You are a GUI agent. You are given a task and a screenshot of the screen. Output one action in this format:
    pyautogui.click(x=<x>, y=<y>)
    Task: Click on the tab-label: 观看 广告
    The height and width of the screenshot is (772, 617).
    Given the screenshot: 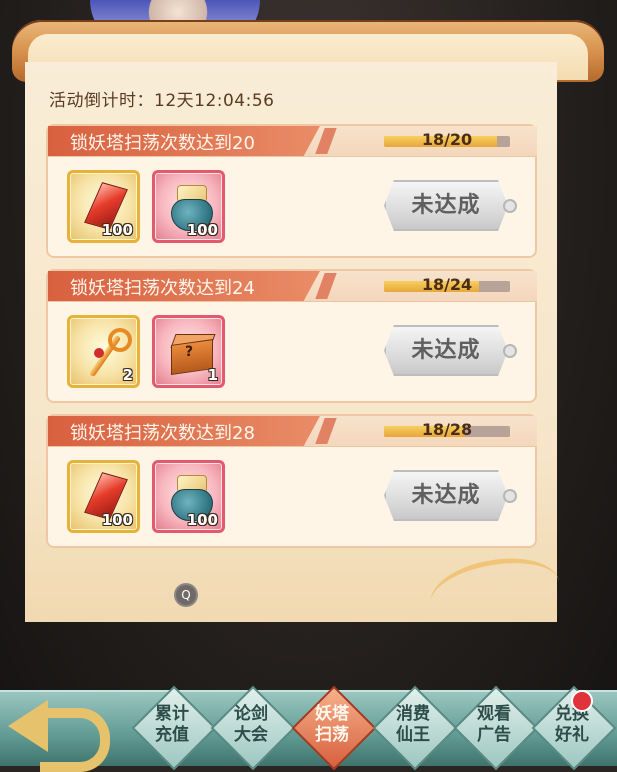 What is the action you would take?
    pyautogui.click(x=494, y=724)
    